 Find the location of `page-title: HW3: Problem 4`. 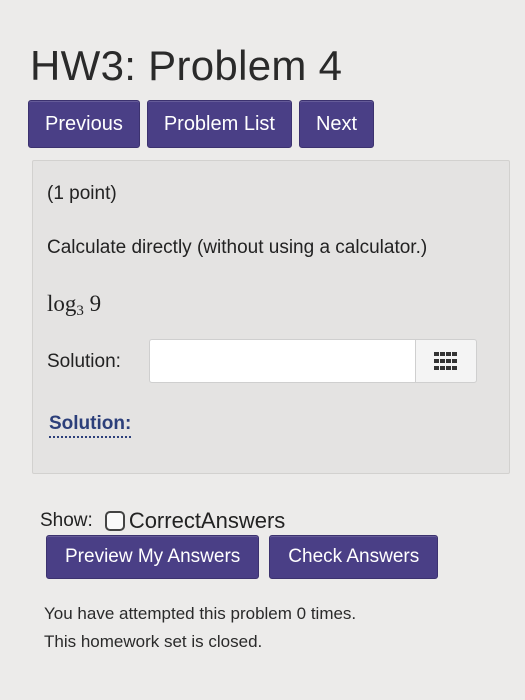

page-title: HW3: Problem 4 is located at coordinates (186, 66).